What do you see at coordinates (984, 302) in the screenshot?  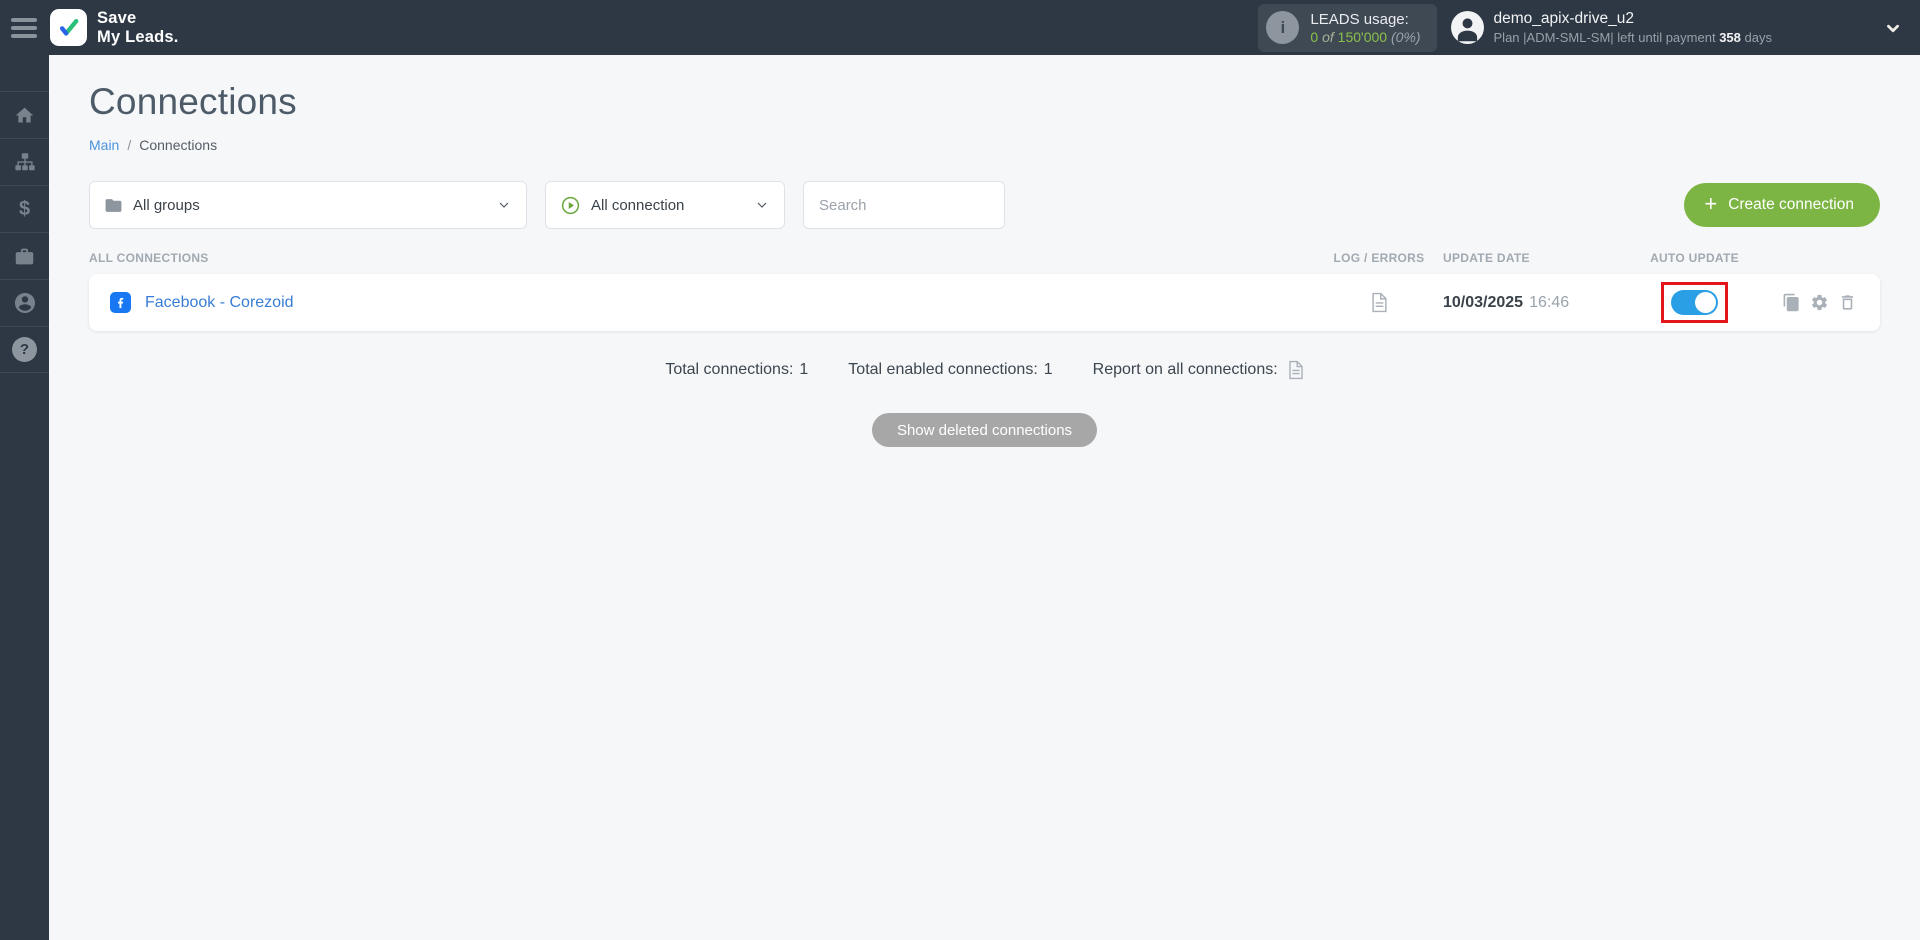 I see `table-row: Facebook - Corezoid 10/03/2025 16:46` at bounding box center [984, 302].